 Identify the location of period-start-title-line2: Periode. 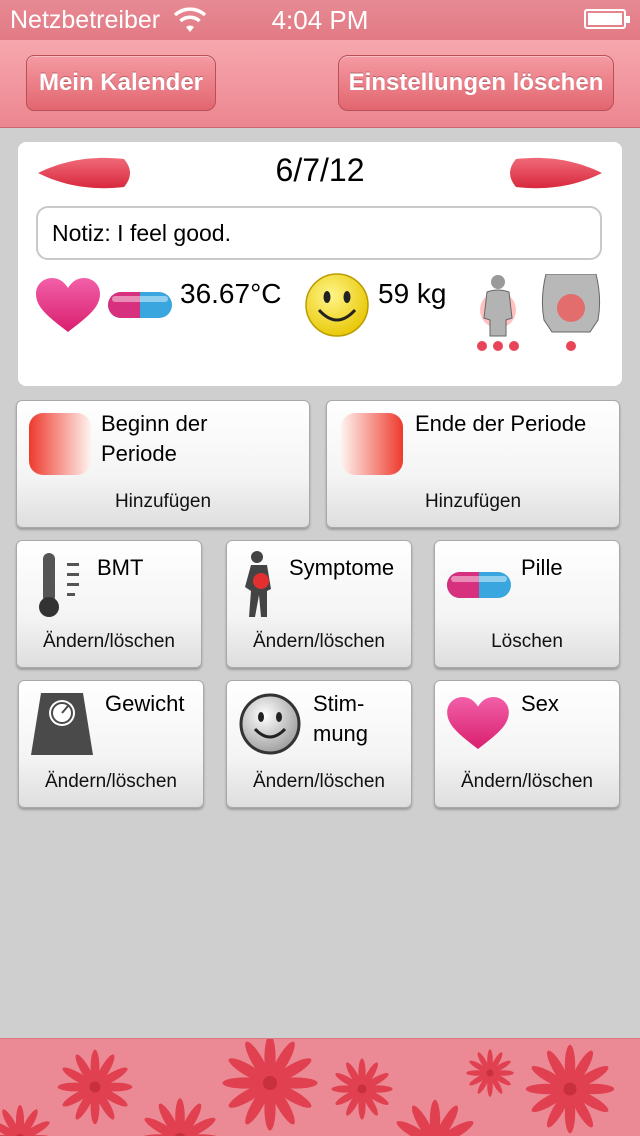
(139, 453).